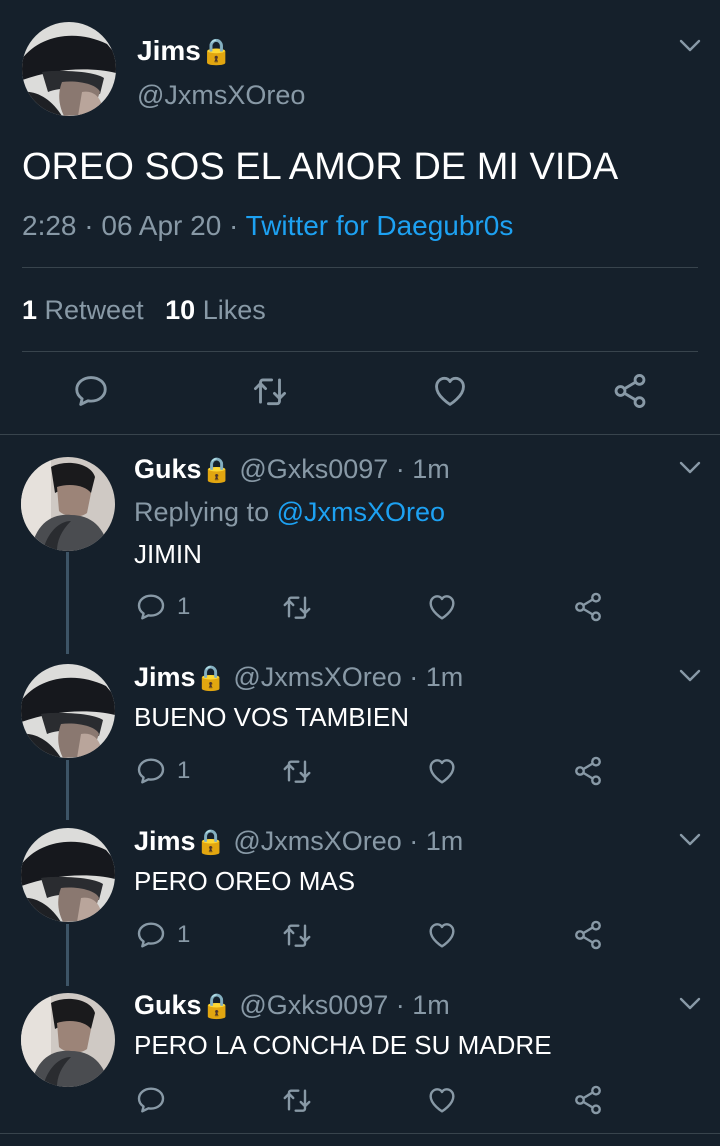 Image resolution: width=720 pixels, height=1146 pixels. Describe the element at coordinates (271, 717) in the screenshot. I see `reply-text: BUENO VOS TAMBIEN` at that location.